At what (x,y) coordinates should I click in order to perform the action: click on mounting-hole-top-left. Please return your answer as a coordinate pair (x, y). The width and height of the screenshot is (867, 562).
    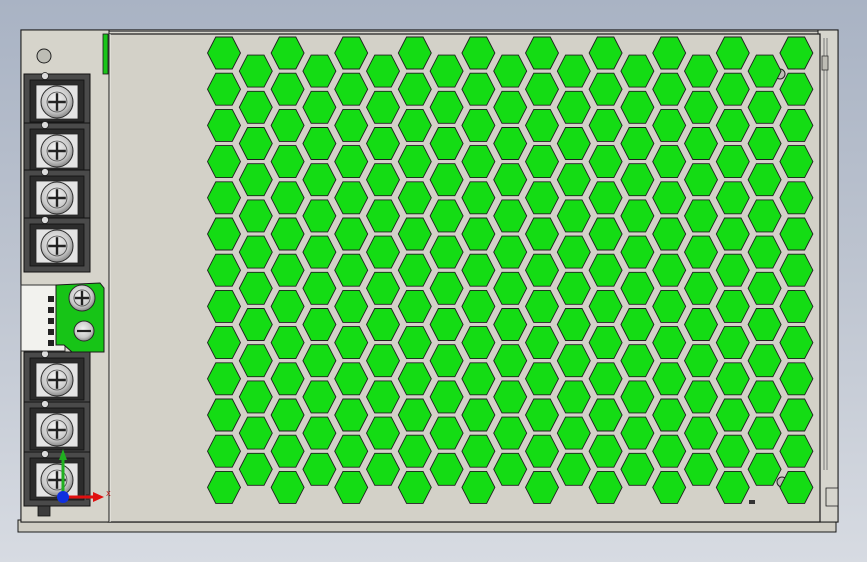
    Looking at the image, I should click on (44, 56).